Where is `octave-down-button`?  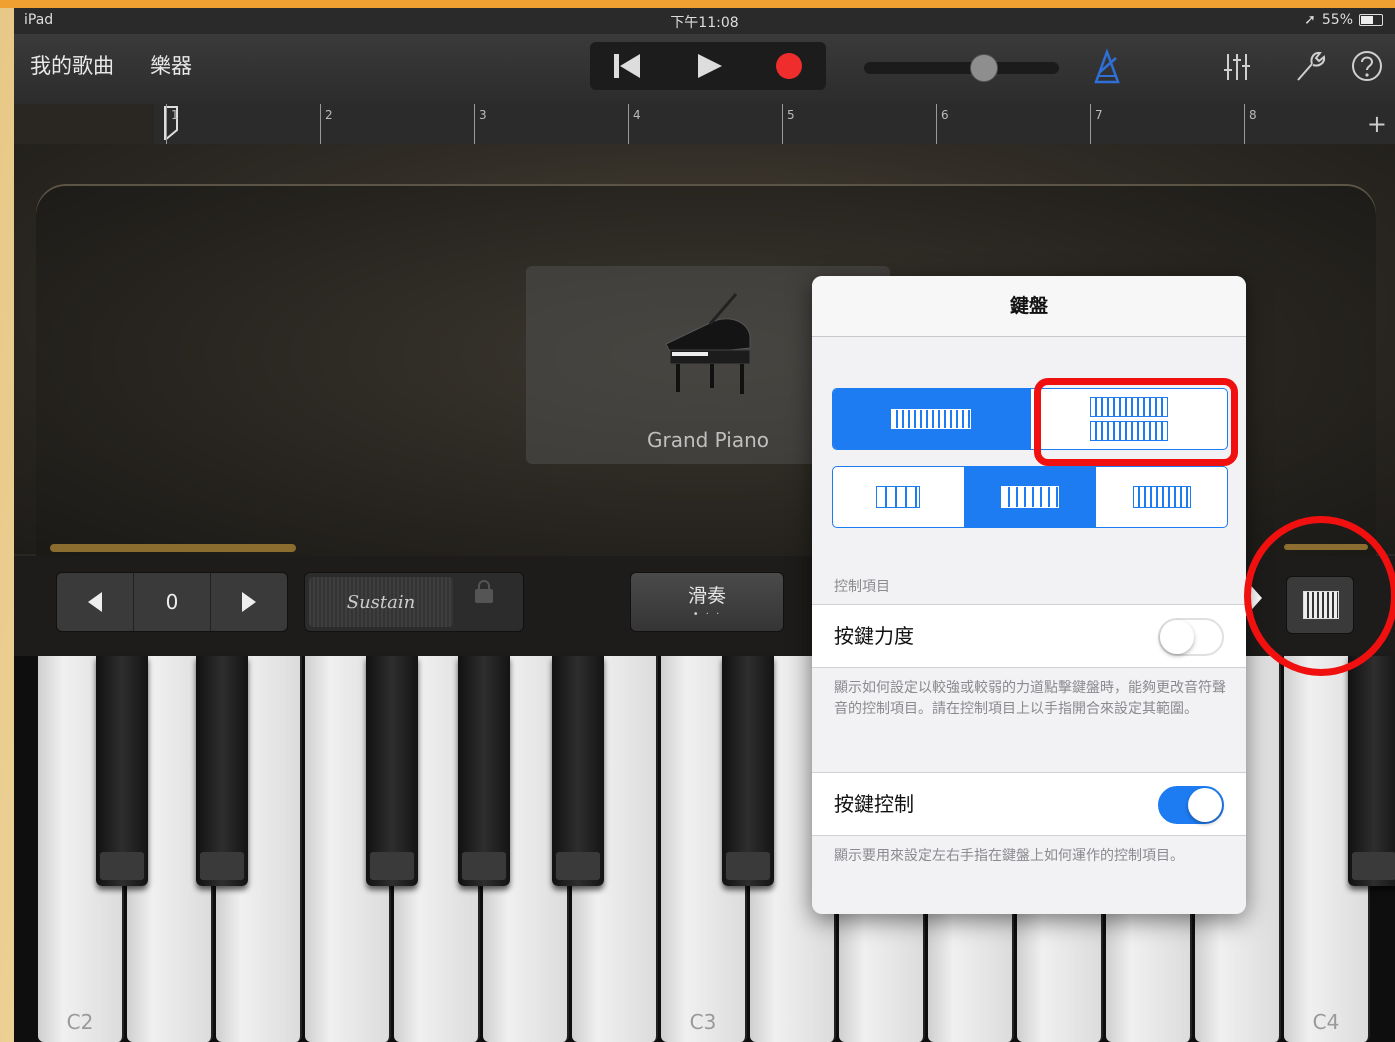
octave-down-button is located at coordinates (95, 602).